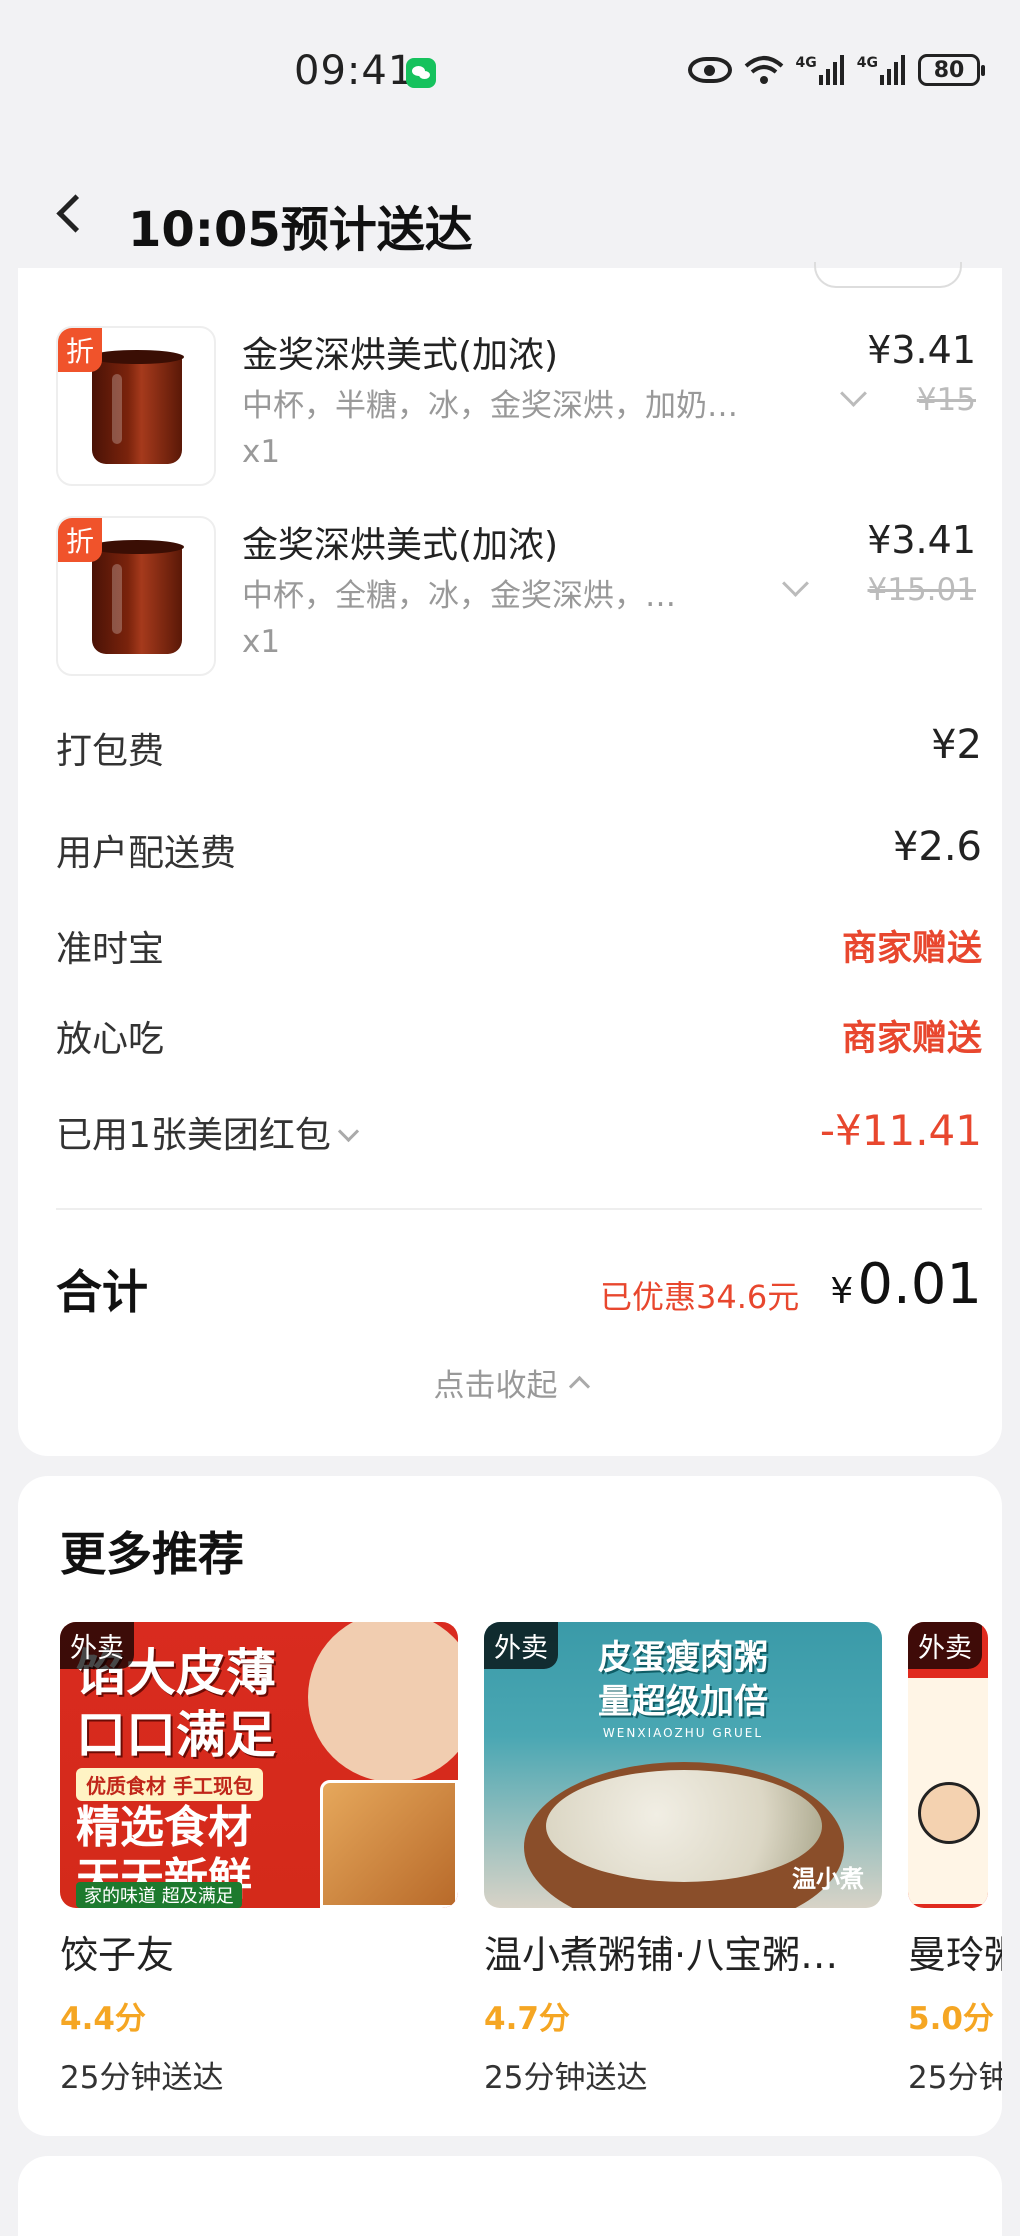  What do you see at coordinates (951, 2019) in the screenshot?
I see `shop-score: 5.0分` at bounding box center [951, 2019].